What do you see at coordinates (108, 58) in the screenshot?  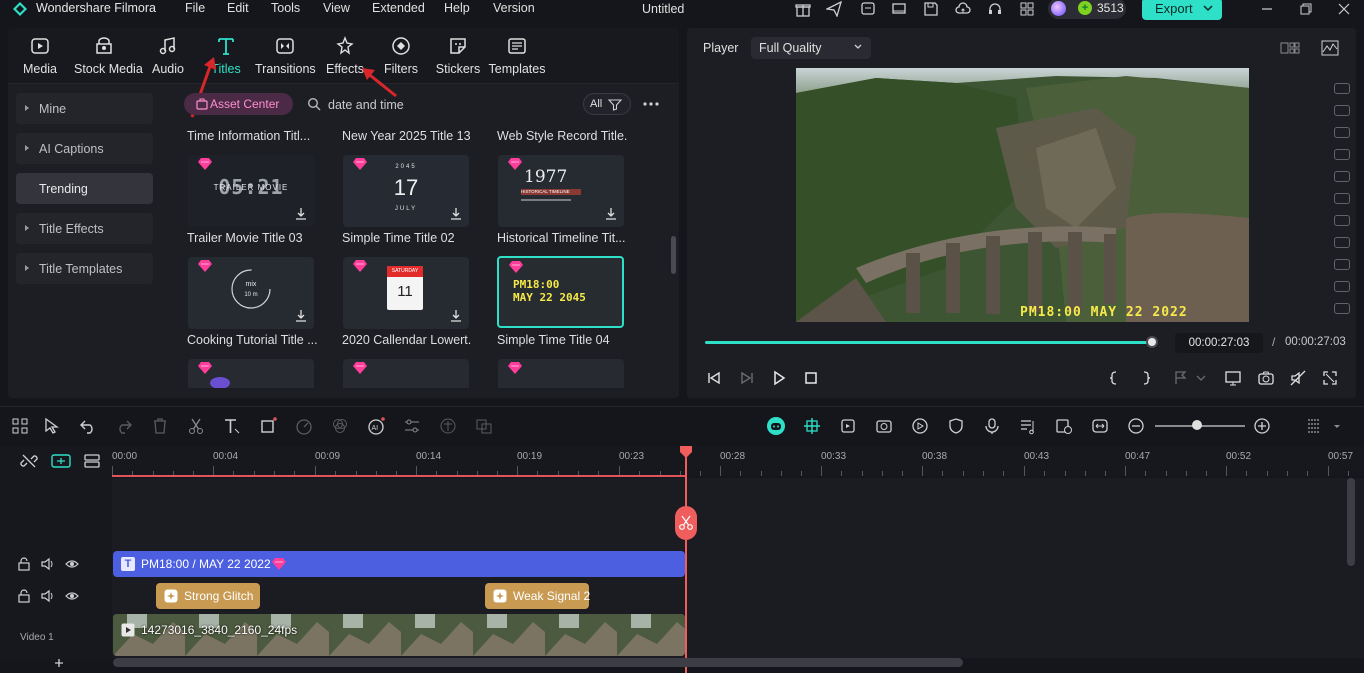 I see `tab-stock-media: Stock Media` at bounding box center [108, 58].